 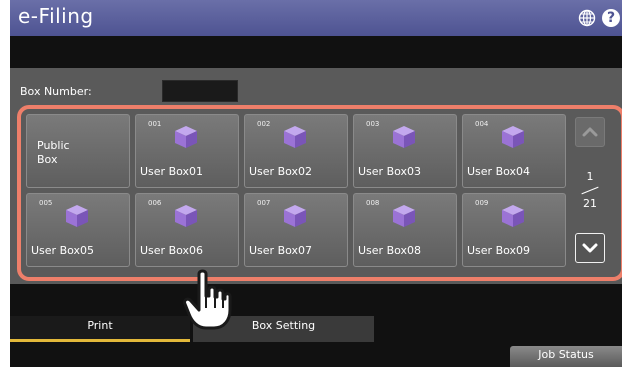 What do you see at coordinates (100, 329) in the screenshot?
I see `tab-print: Print` at bounding box center [100, 329].